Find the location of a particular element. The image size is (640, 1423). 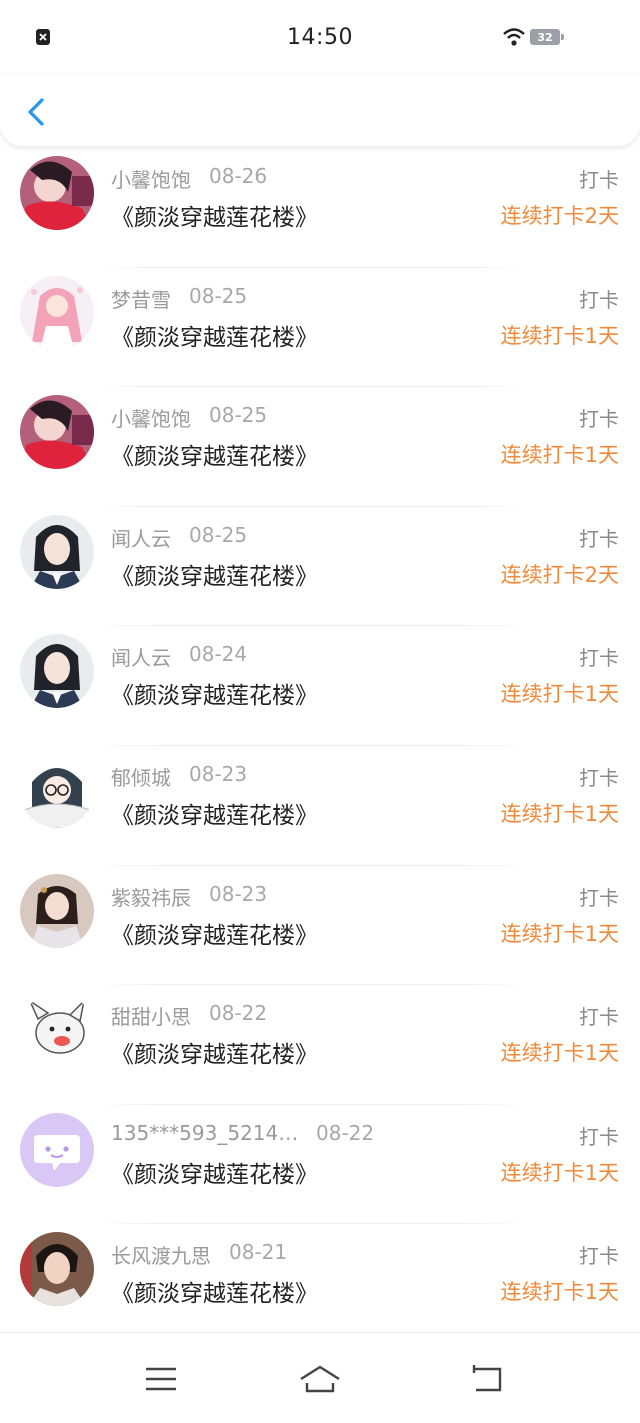

status-time: 14:50 is located at coordinates (320, 37).